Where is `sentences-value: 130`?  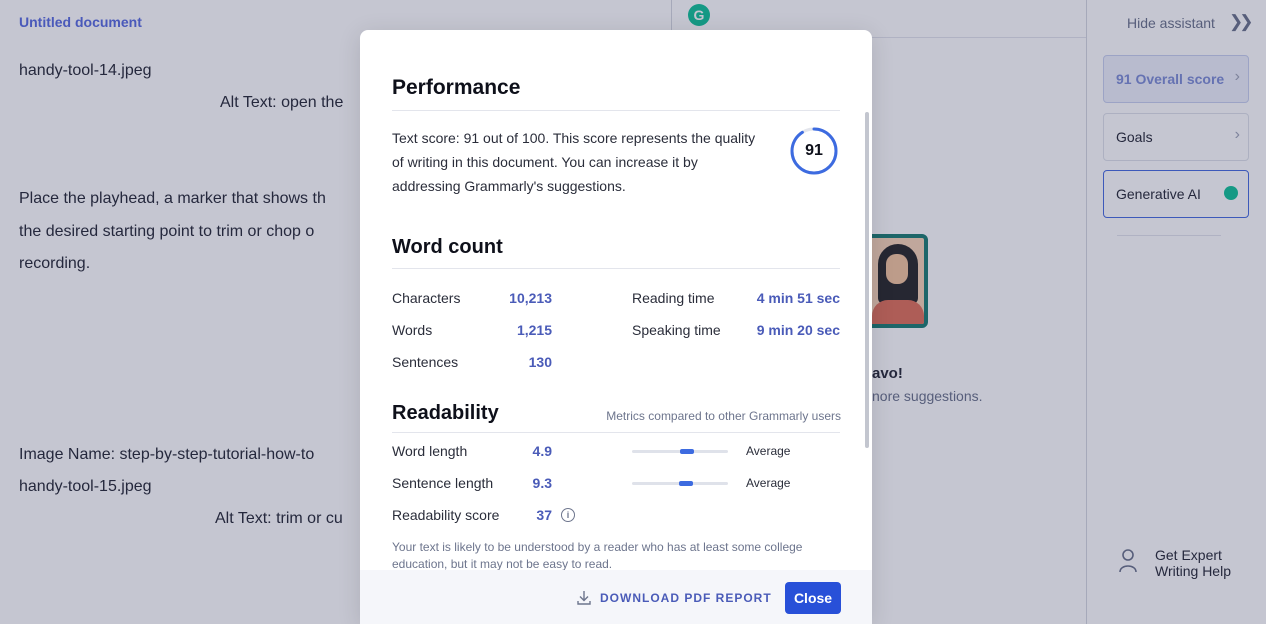
sentences-value: 130 is located at coordinates (540, 362).